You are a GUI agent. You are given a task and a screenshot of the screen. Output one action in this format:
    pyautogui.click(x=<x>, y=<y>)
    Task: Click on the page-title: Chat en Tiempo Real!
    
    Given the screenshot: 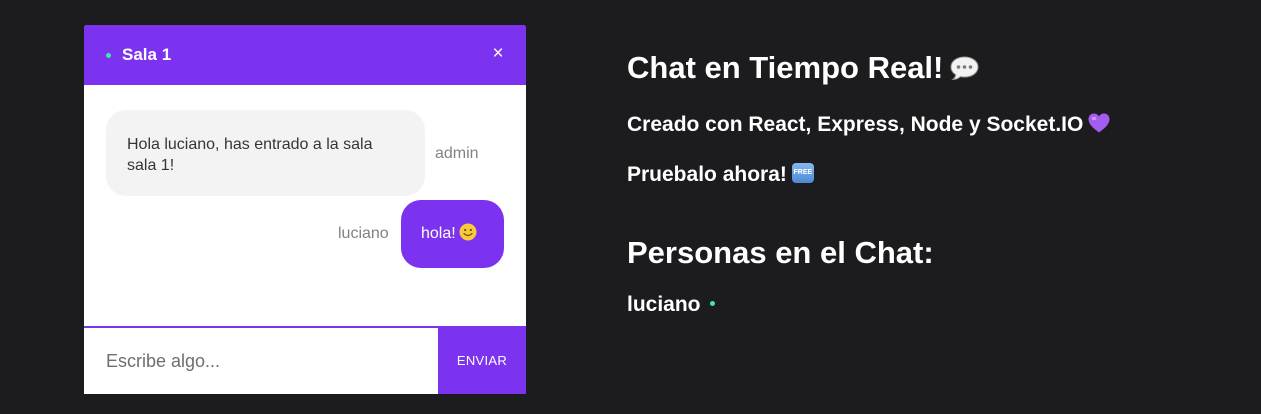 What is the action you would take?
    pyautogui.click(x=803, y=68)
    